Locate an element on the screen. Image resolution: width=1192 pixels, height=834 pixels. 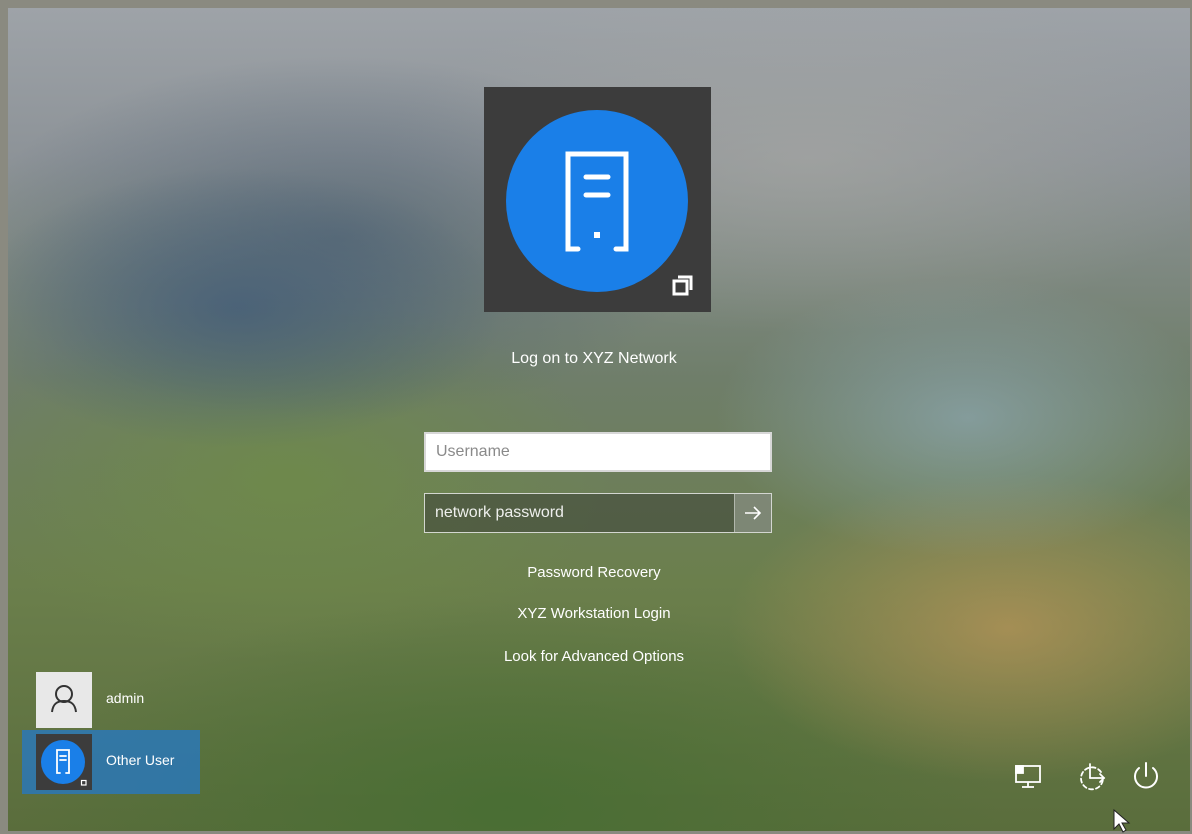
user-name: admin is located at coordinates (125, 698).